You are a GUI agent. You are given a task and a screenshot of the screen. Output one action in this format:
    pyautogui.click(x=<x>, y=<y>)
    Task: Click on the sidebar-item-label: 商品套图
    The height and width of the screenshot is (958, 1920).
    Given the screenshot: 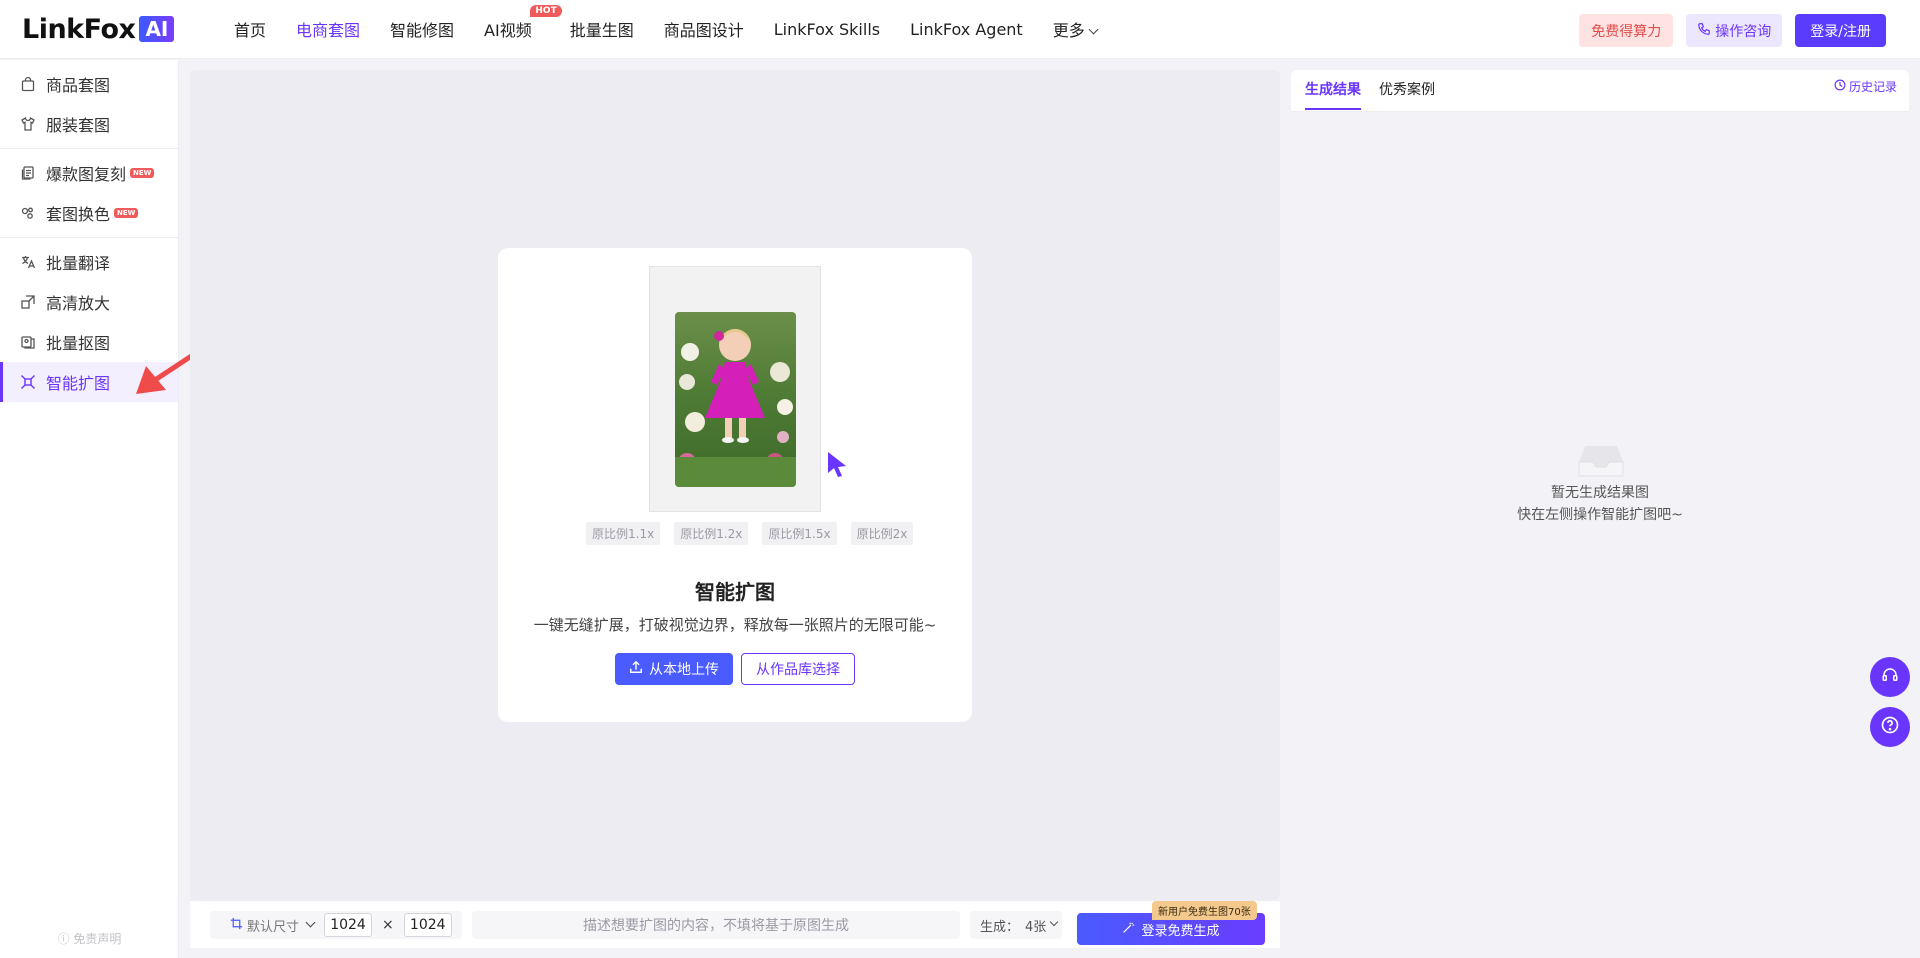 What is the action you would take?
    pyautogui.click(x=78, y=85)
    